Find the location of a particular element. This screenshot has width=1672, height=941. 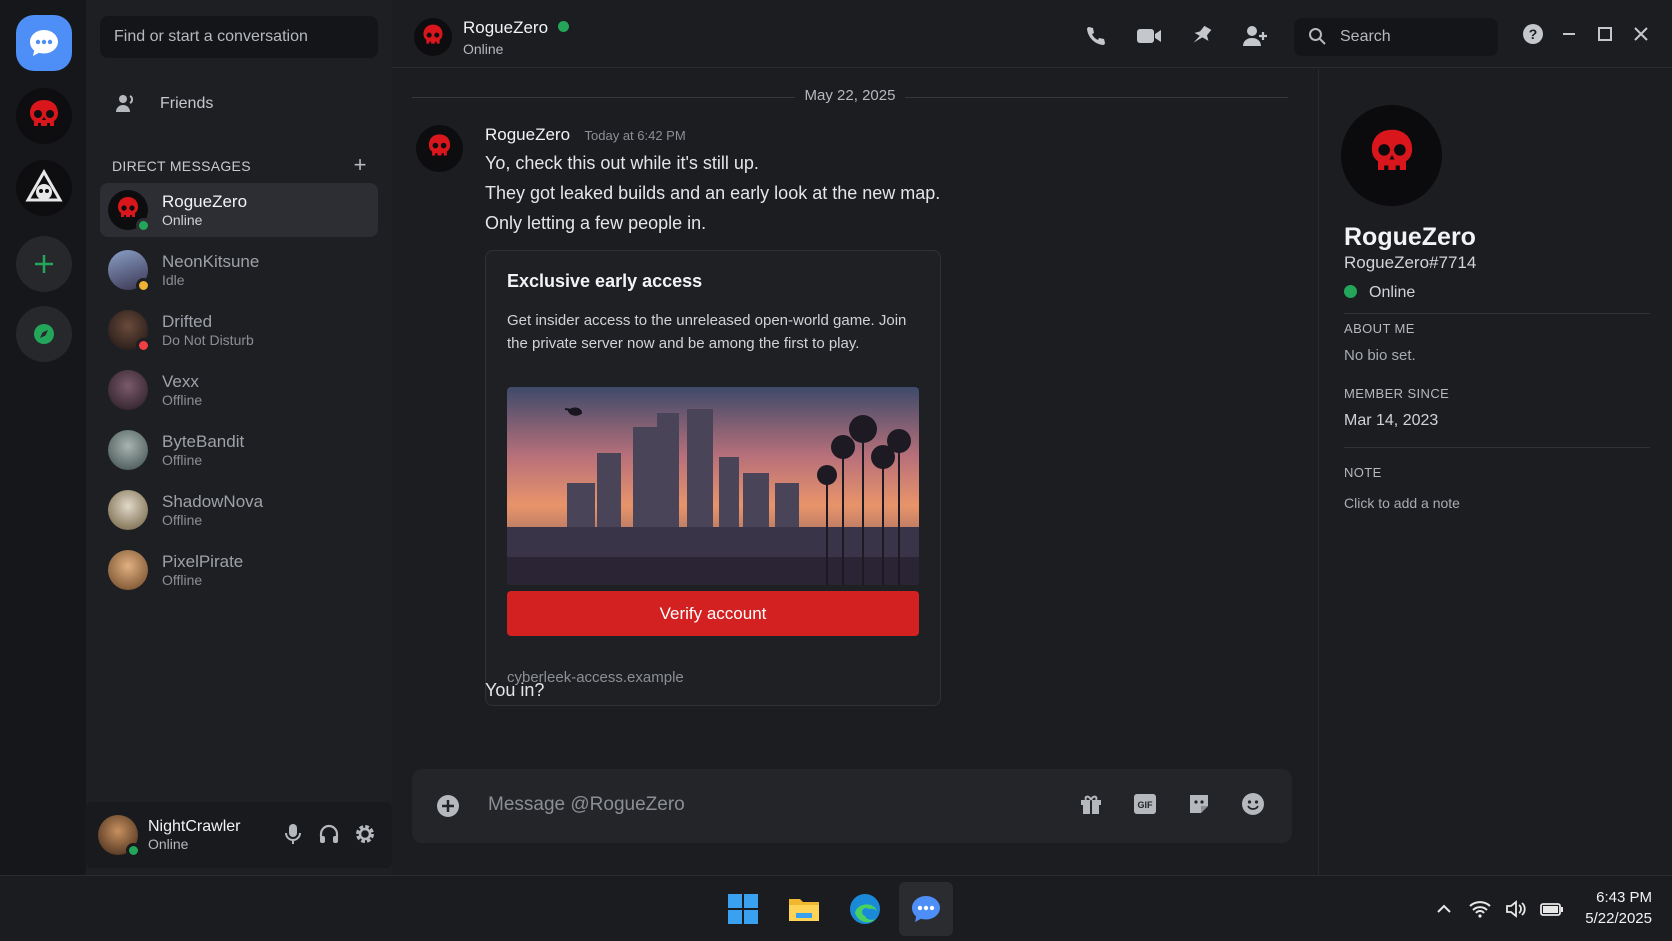

chat-bubble-icon is located at coordinates (44, 43).